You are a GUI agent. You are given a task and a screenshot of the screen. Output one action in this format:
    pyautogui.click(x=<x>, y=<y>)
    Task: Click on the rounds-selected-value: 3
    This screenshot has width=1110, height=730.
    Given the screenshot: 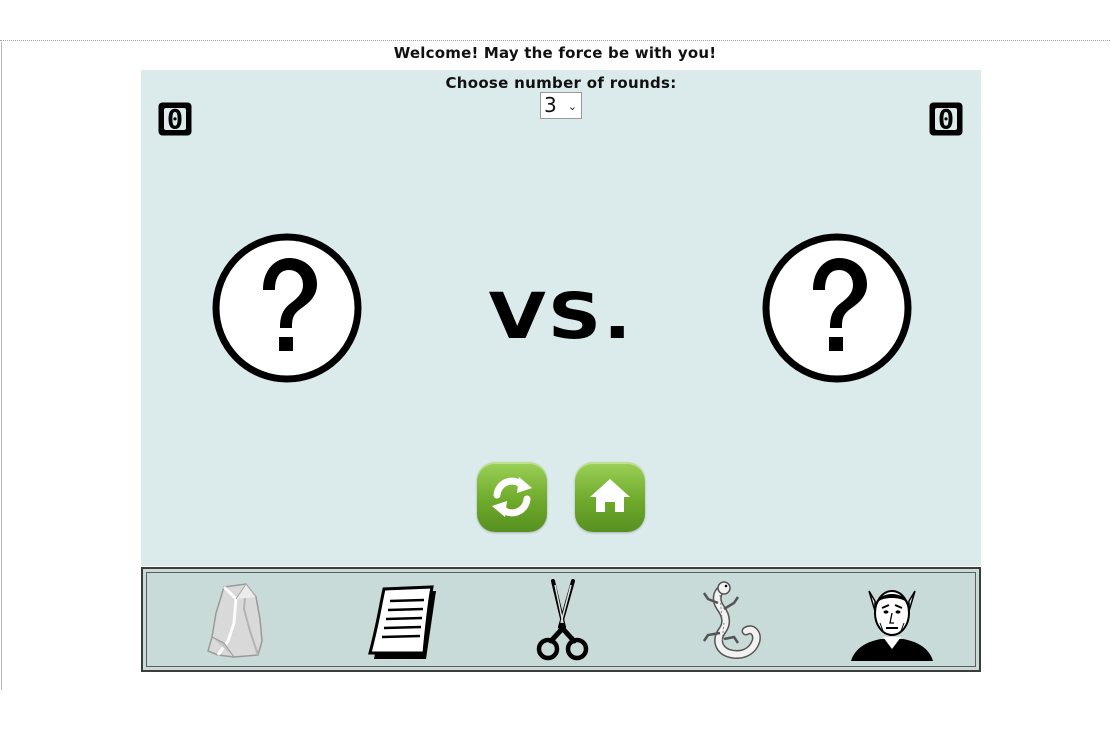 What is the action you would take?
    pyautogui.click(x=550, y=105)
    